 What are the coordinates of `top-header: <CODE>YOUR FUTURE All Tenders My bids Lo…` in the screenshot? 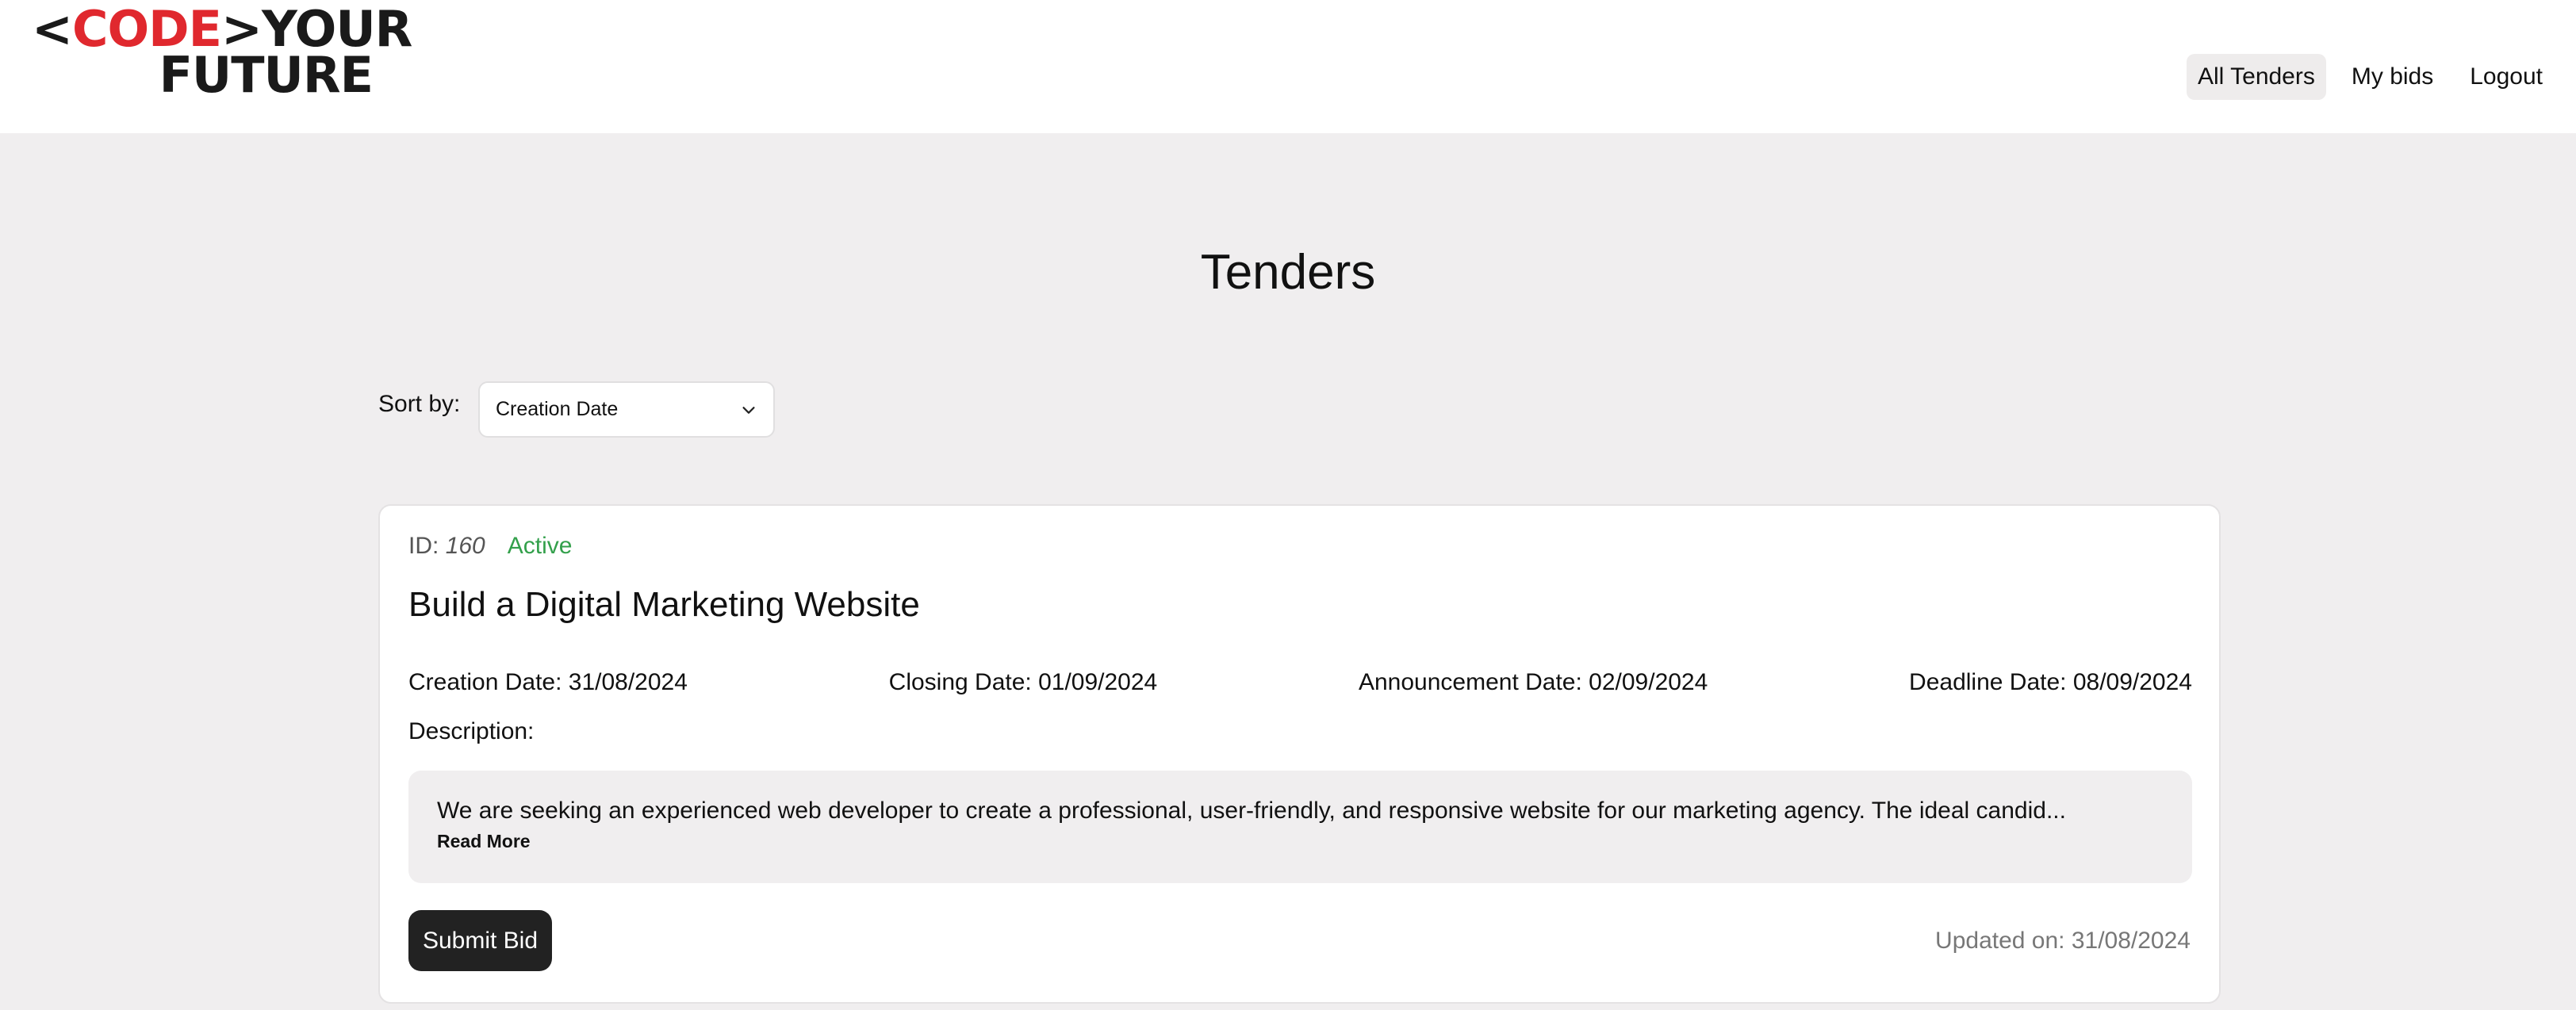 It's located at (1288, 66).